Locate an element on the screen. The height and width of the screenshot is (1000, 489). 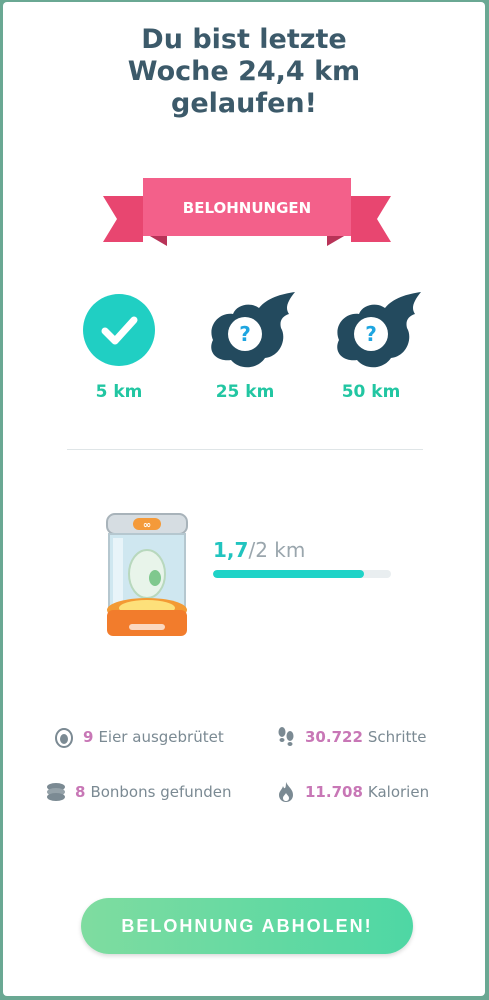
steps-label: Schritte is located at coordinates (397, 737).